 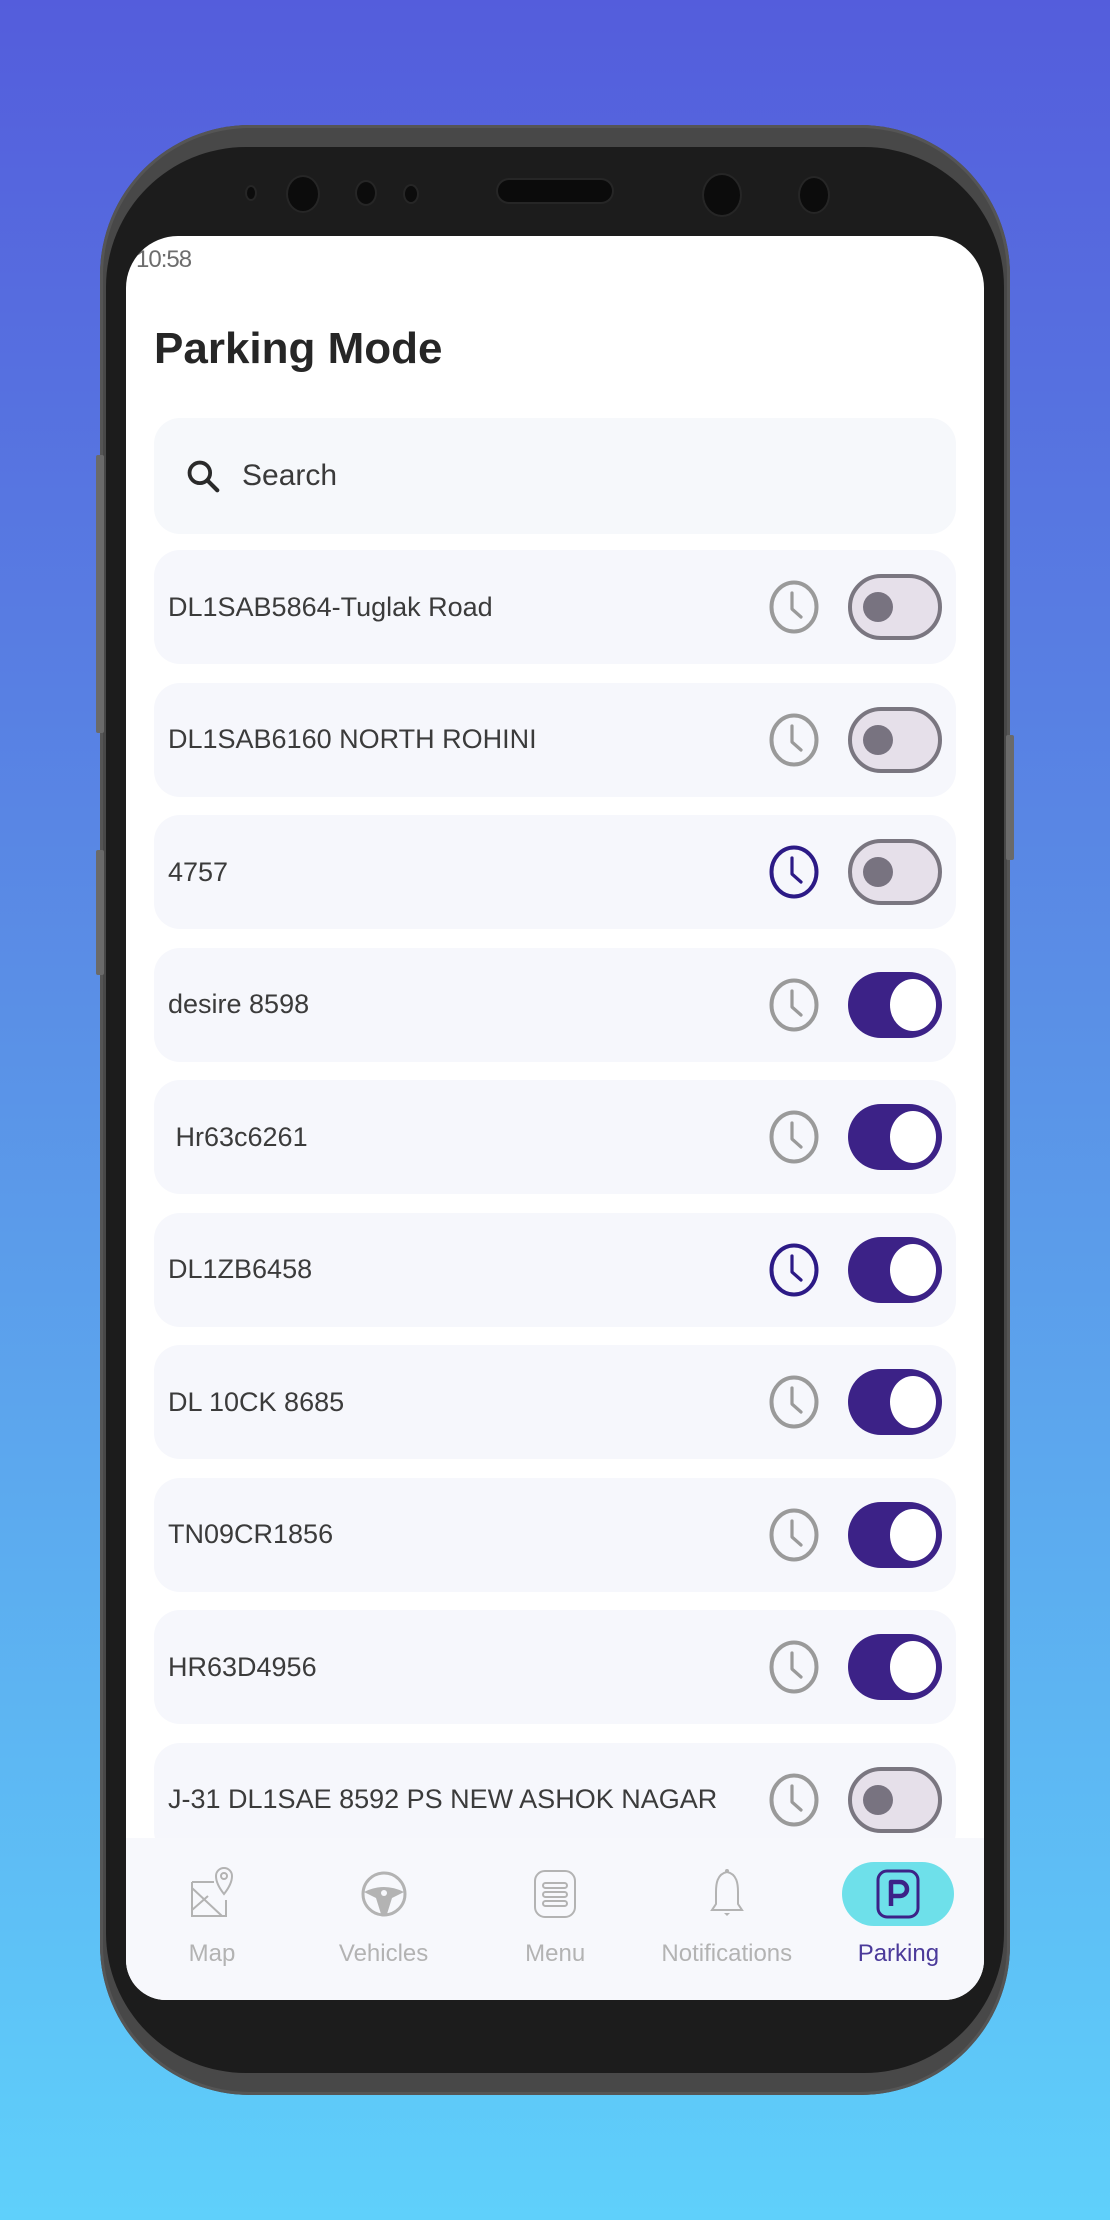 I want to click on vehicle-name: DL1SAB6160 NORTH ROHINI, so click(x=352, y=739).